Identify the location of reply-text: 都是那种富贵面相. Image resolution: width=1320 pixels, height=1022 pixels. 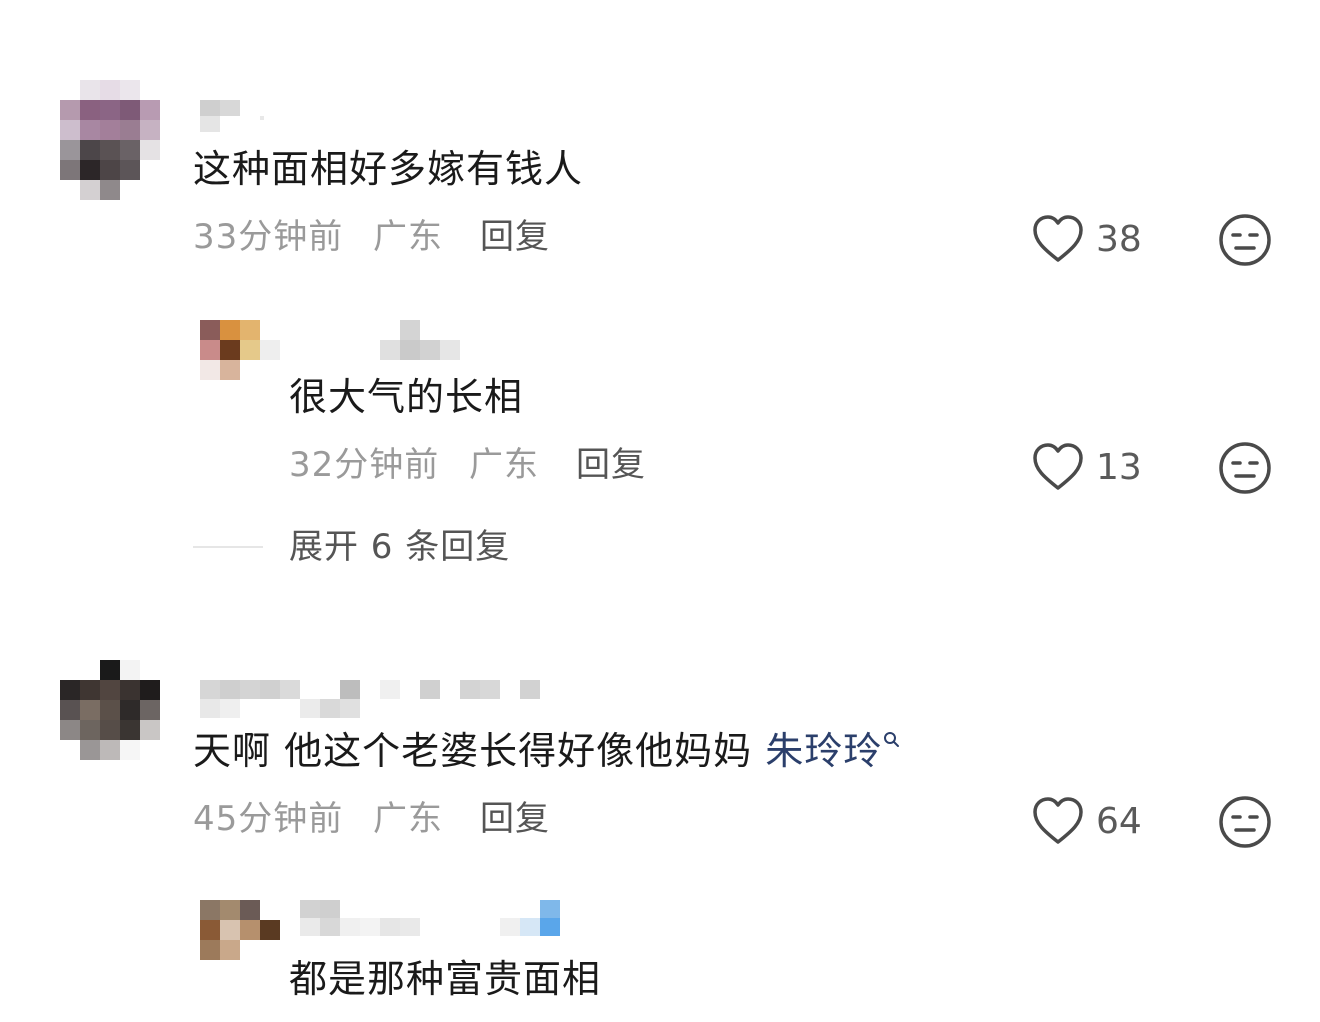
(445, 979).